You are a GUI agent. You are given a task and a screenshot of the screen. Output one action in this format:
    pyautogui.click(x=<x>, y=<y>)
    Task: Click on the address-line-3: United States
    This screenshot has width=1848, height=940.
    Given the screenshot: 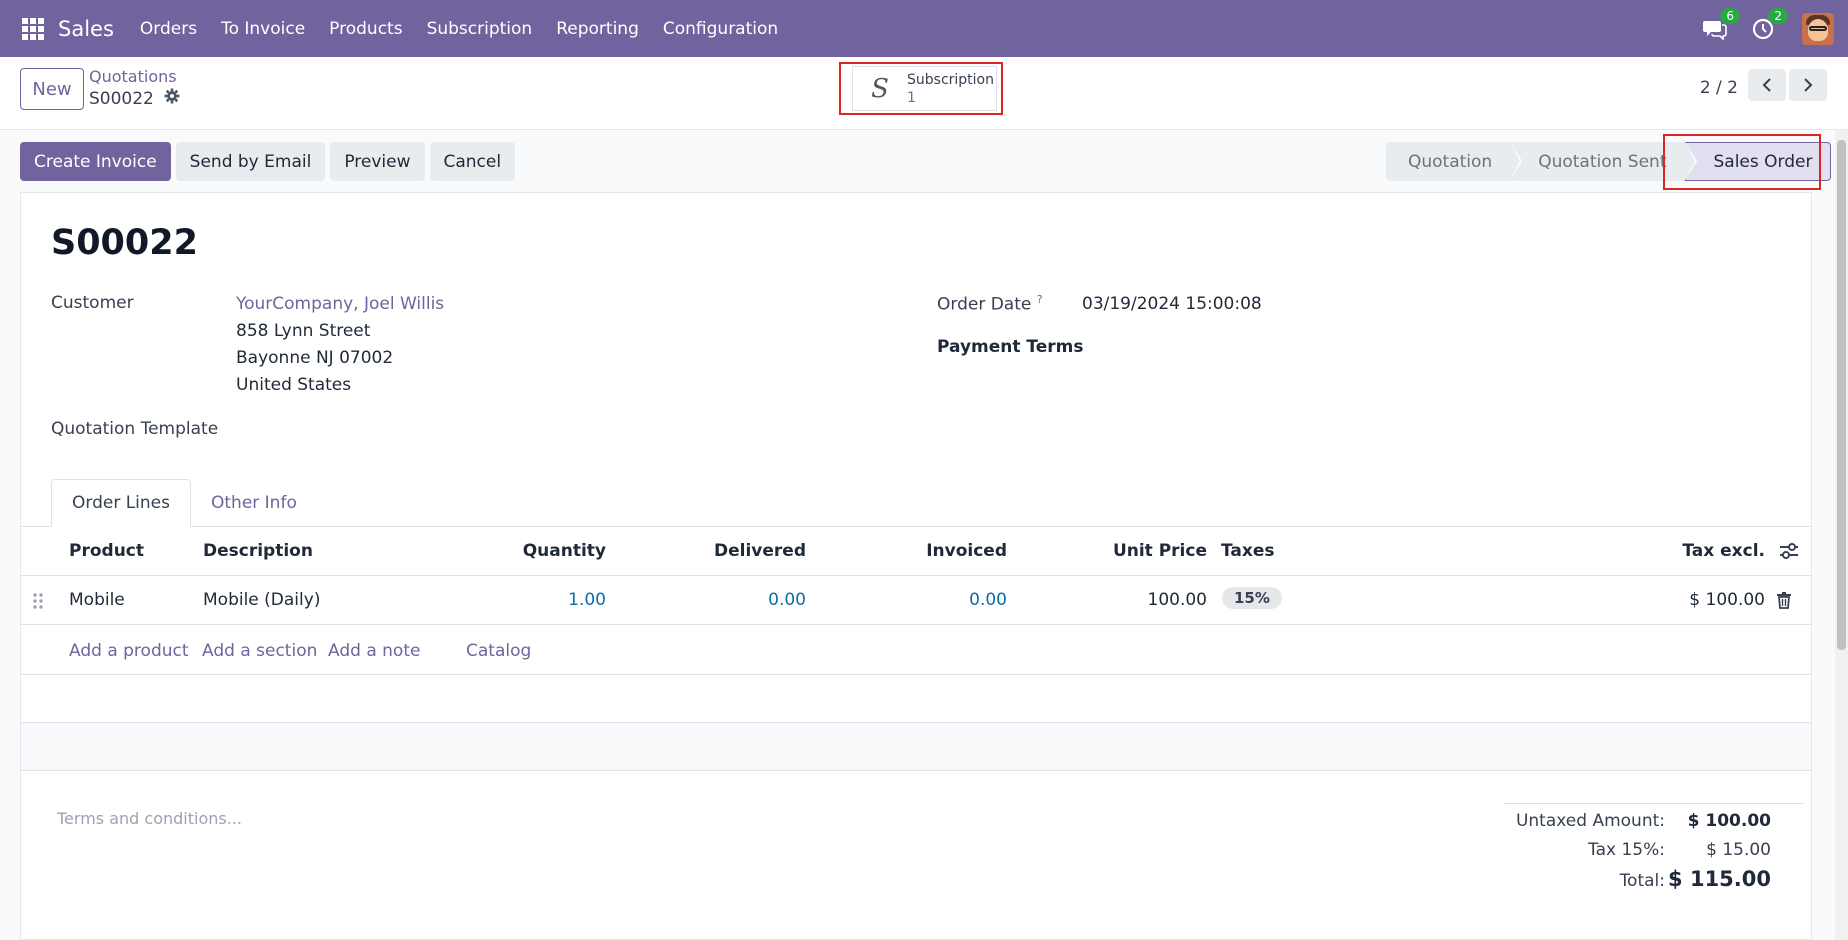 What is the action you would take?
    pyautogui.click(x=294, y=385)
    